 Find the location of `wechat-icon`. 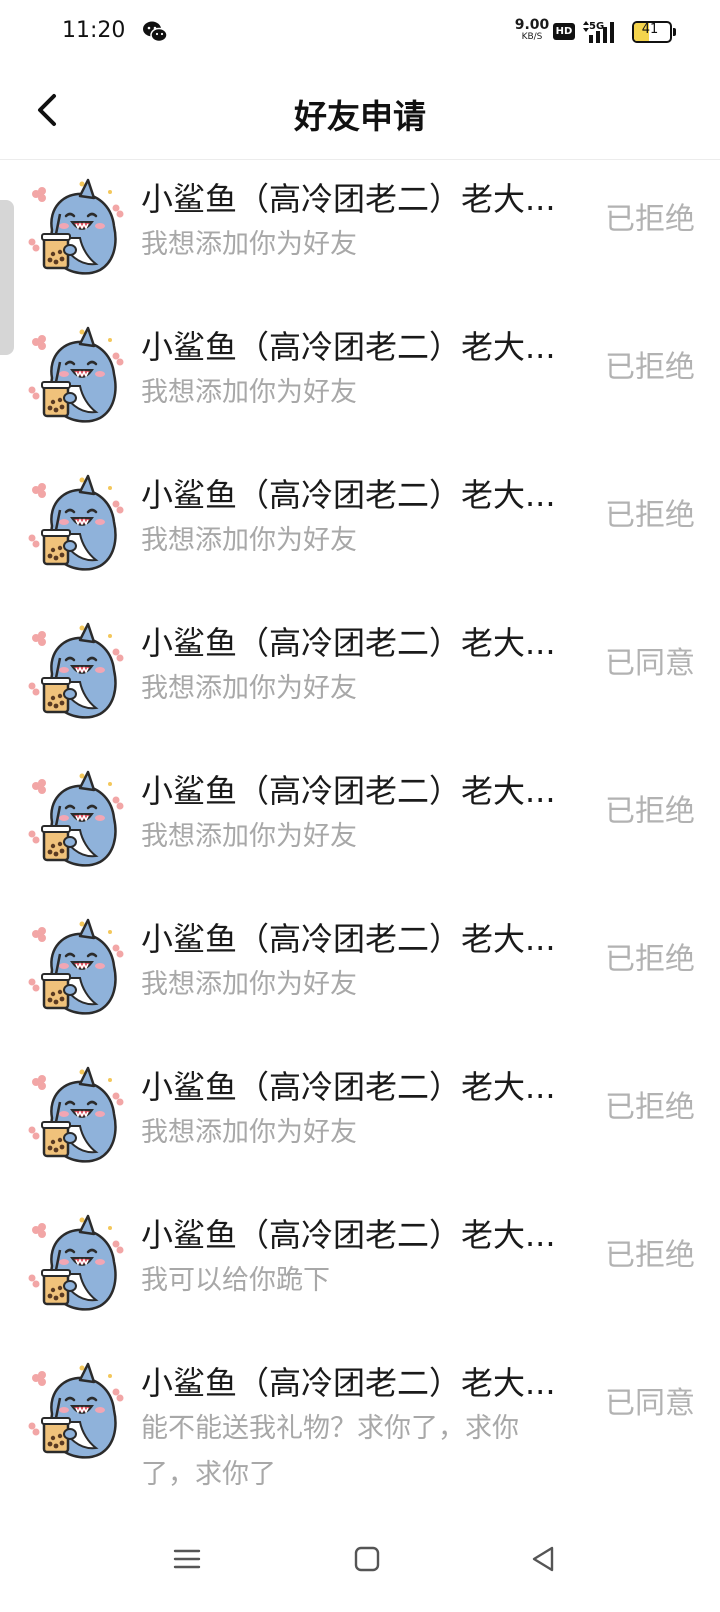

wechat-icon is located at coordinates (155, 32).